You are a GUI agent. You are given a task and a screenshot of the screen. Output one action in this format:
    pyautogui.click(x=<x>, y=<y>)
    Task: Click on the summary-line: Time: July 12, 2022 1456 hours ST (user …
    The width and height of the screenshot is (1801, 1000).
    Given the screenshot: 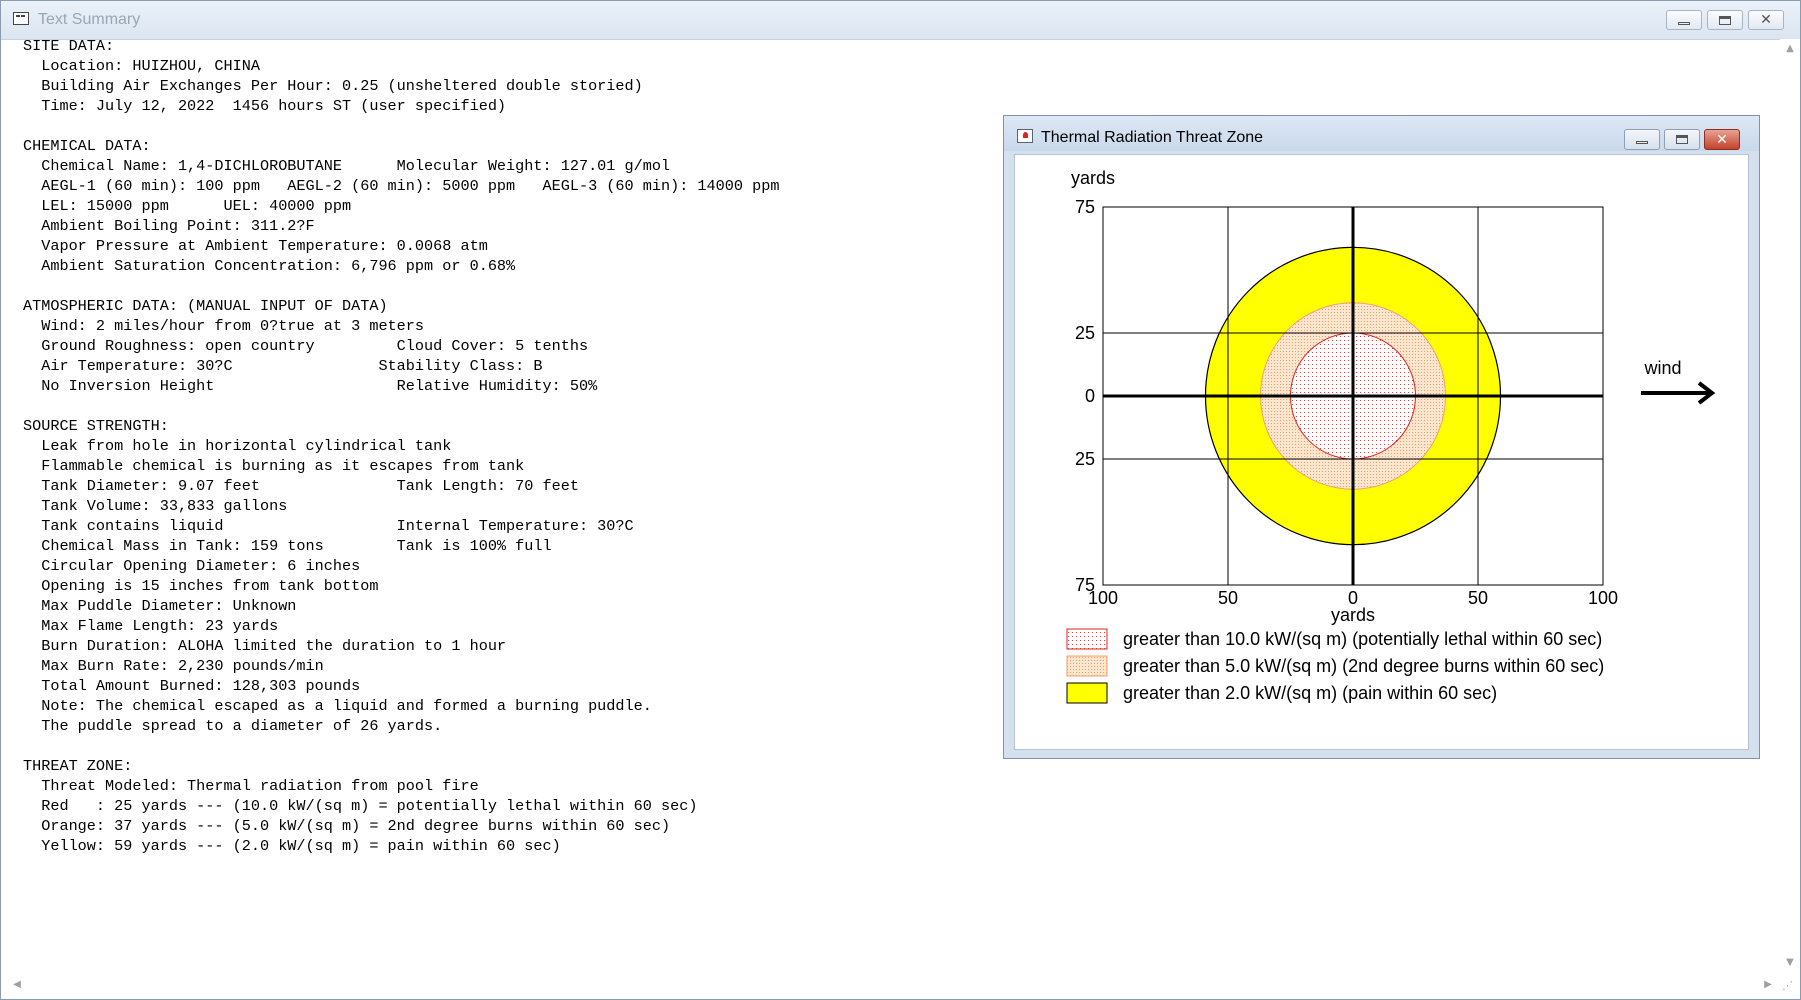 What is the action you would take?
    pyautogui.click(x=265, y=106)
    